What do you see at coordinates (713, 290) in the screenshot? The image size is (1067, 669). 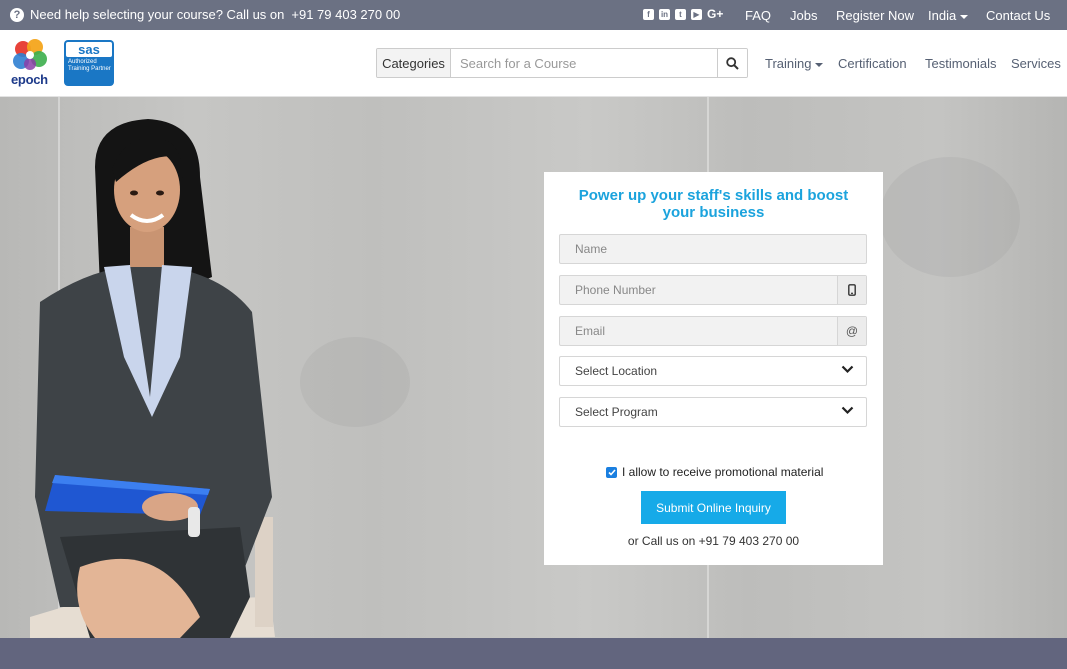 I see `phone-field: Phone Number` at bounding box center [713, 290].